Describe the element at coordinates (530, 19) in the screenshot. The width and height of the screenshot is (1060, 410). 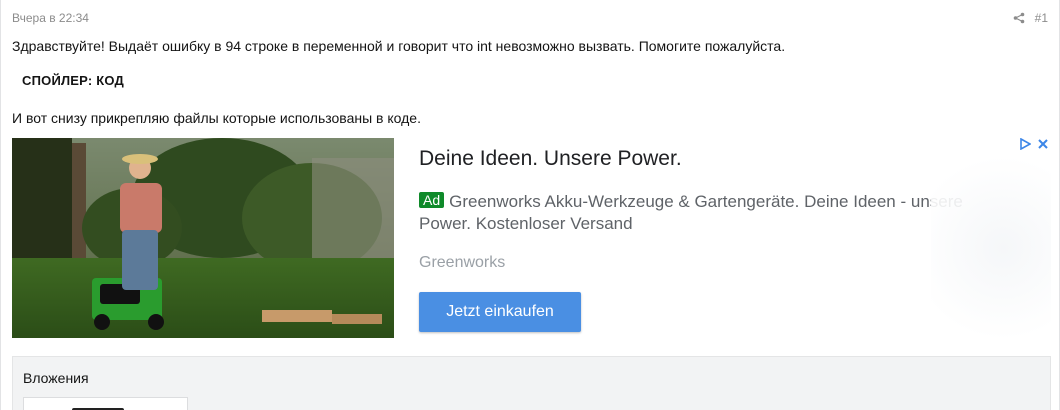
I see `post-header: Вчера в 22:34 #1` at that location.